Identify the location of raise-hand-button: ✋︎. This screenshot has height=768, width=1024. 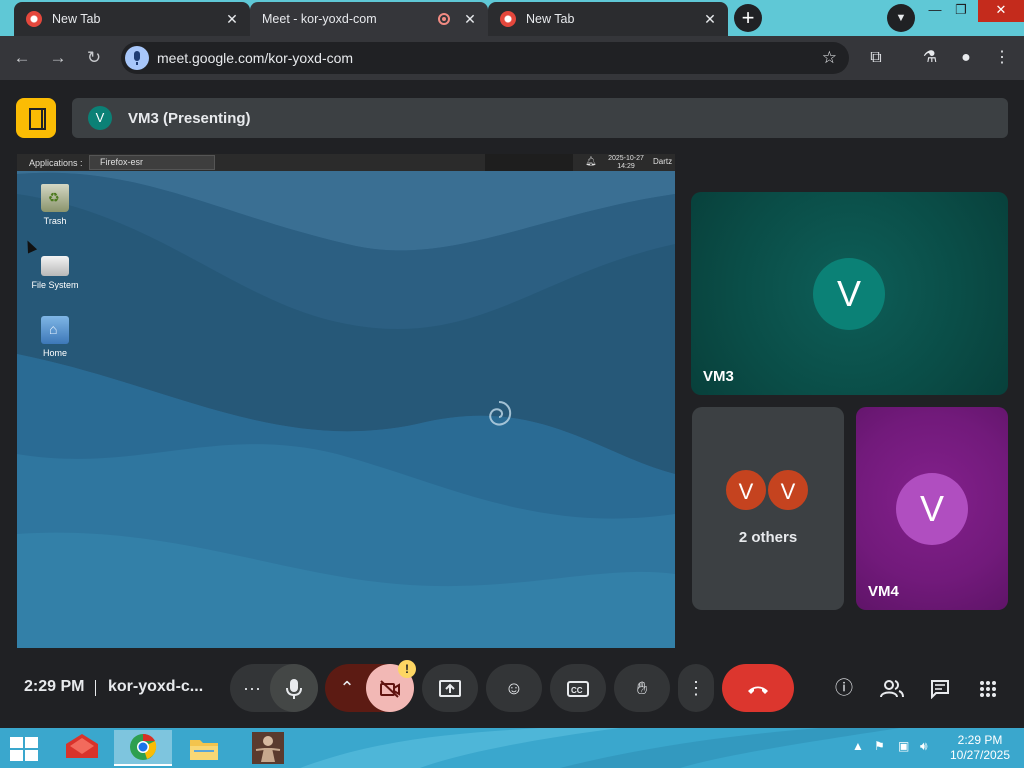
(642, 688).